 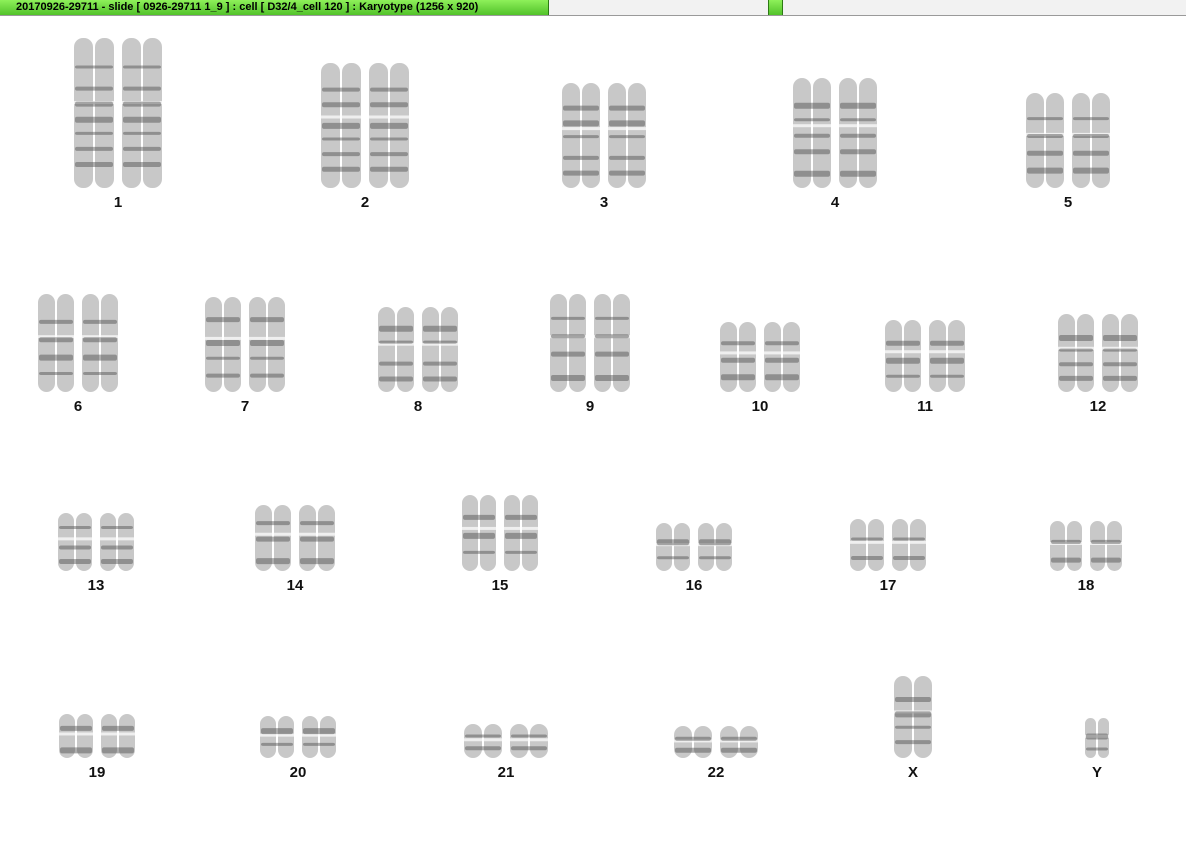 I want to click on chromosome-label: 17, so click(x=888, y=585).